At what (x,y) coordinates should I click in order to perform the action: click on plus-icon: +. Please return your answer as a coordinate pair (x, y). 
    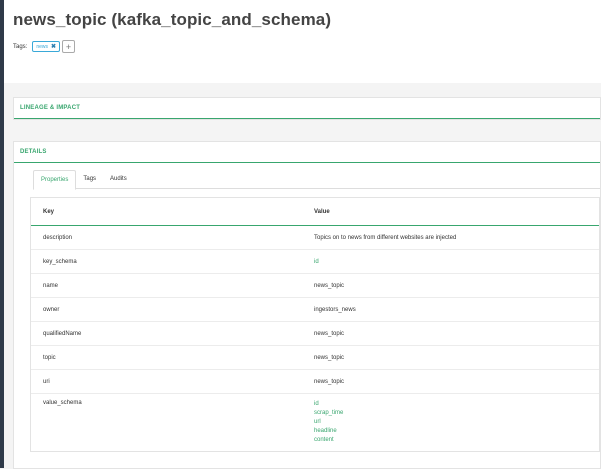
    Looking at the image, I should click on (68, 46).